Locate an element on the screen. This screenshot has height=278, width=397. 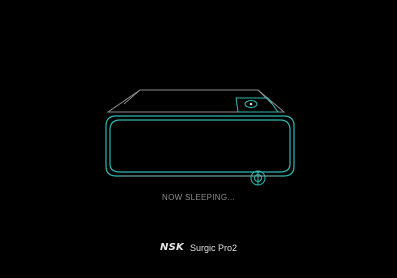
device-model-name: Surgic Pro2 is located at coordinates (213, 247).